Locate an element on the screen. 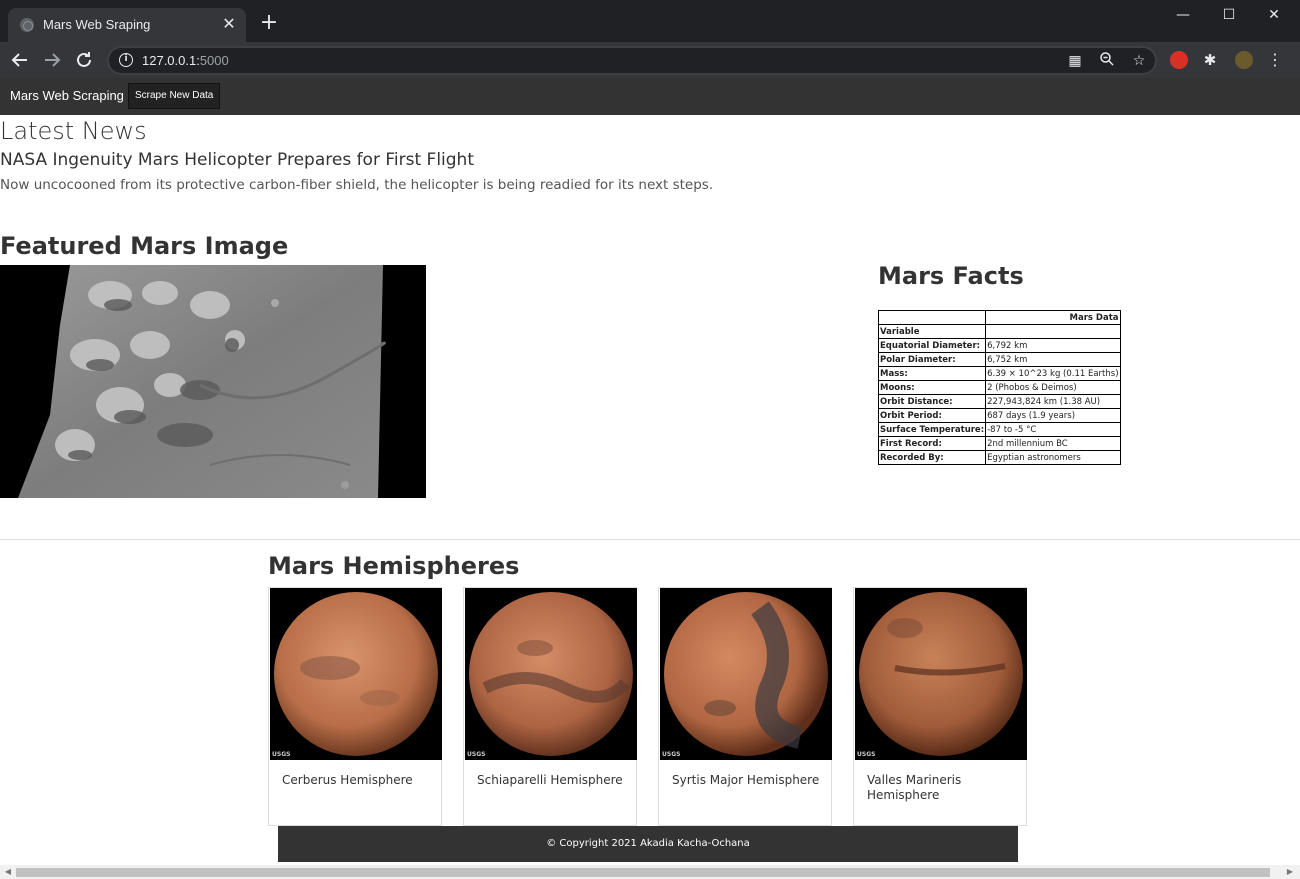 The height and width of the screenshot is (879, 1300). table-row: Recorded By: Egyptian astronomers is located at coordinates (999, 457).